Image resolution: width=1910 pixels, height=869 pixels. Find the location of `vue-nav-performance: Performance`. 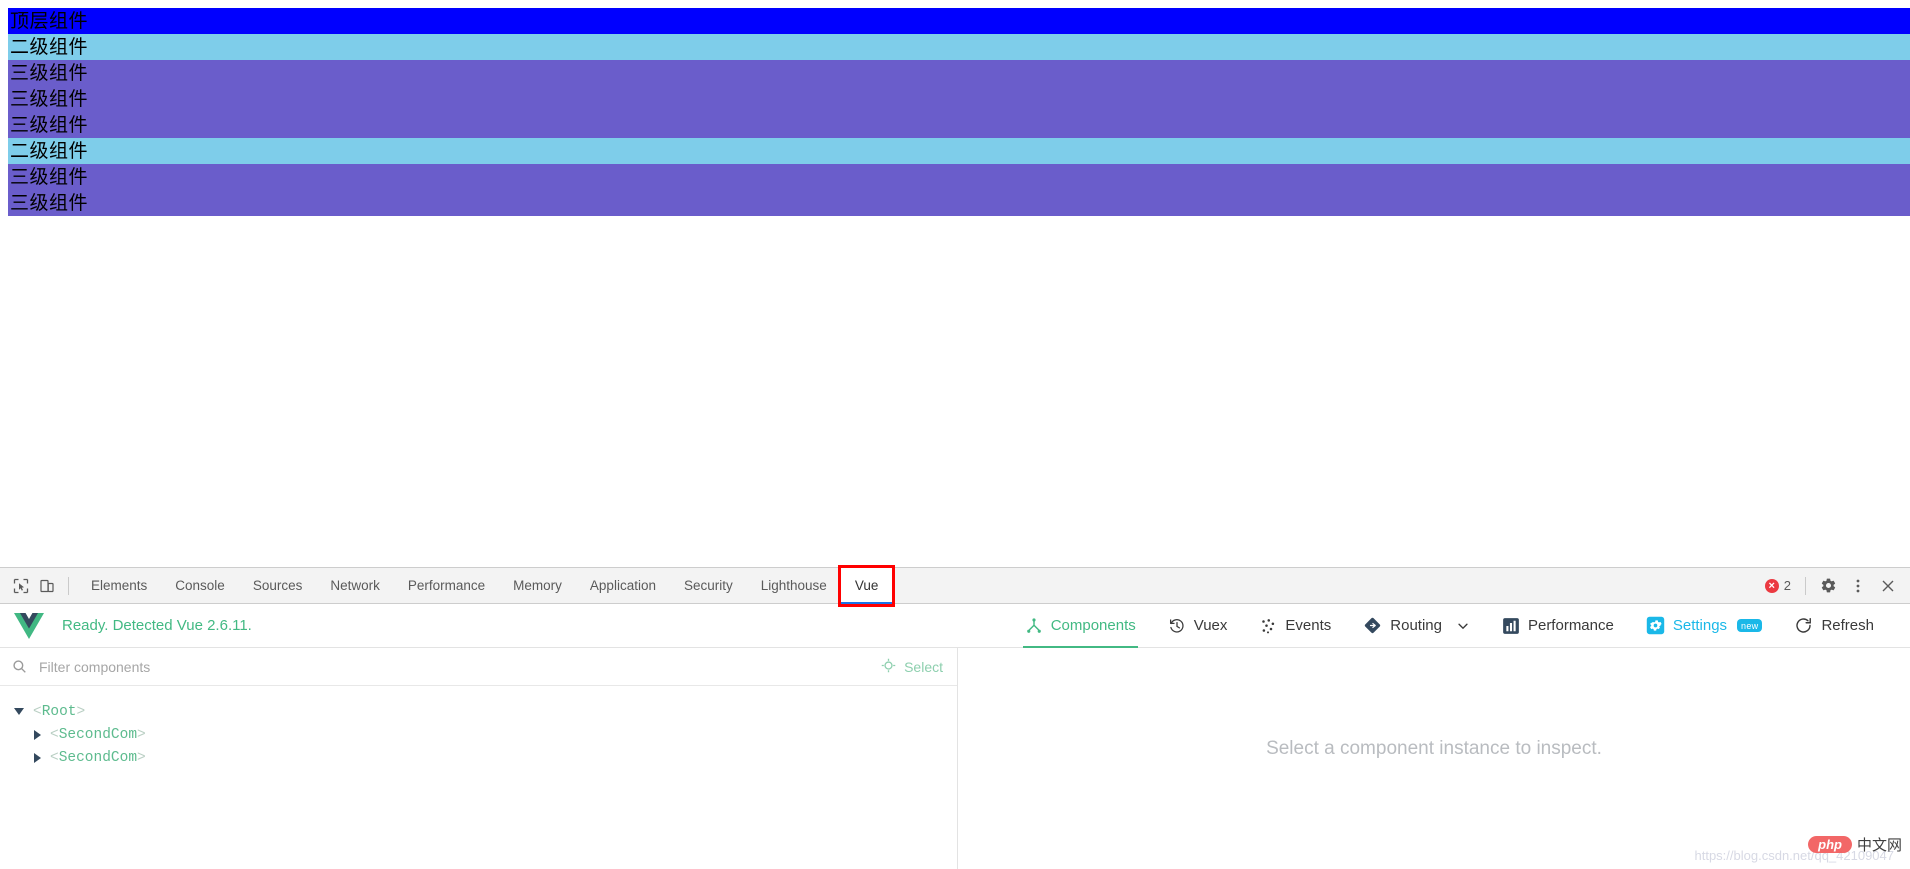

vue-nav-performance: Performance is located at coordinates (1558, 626).